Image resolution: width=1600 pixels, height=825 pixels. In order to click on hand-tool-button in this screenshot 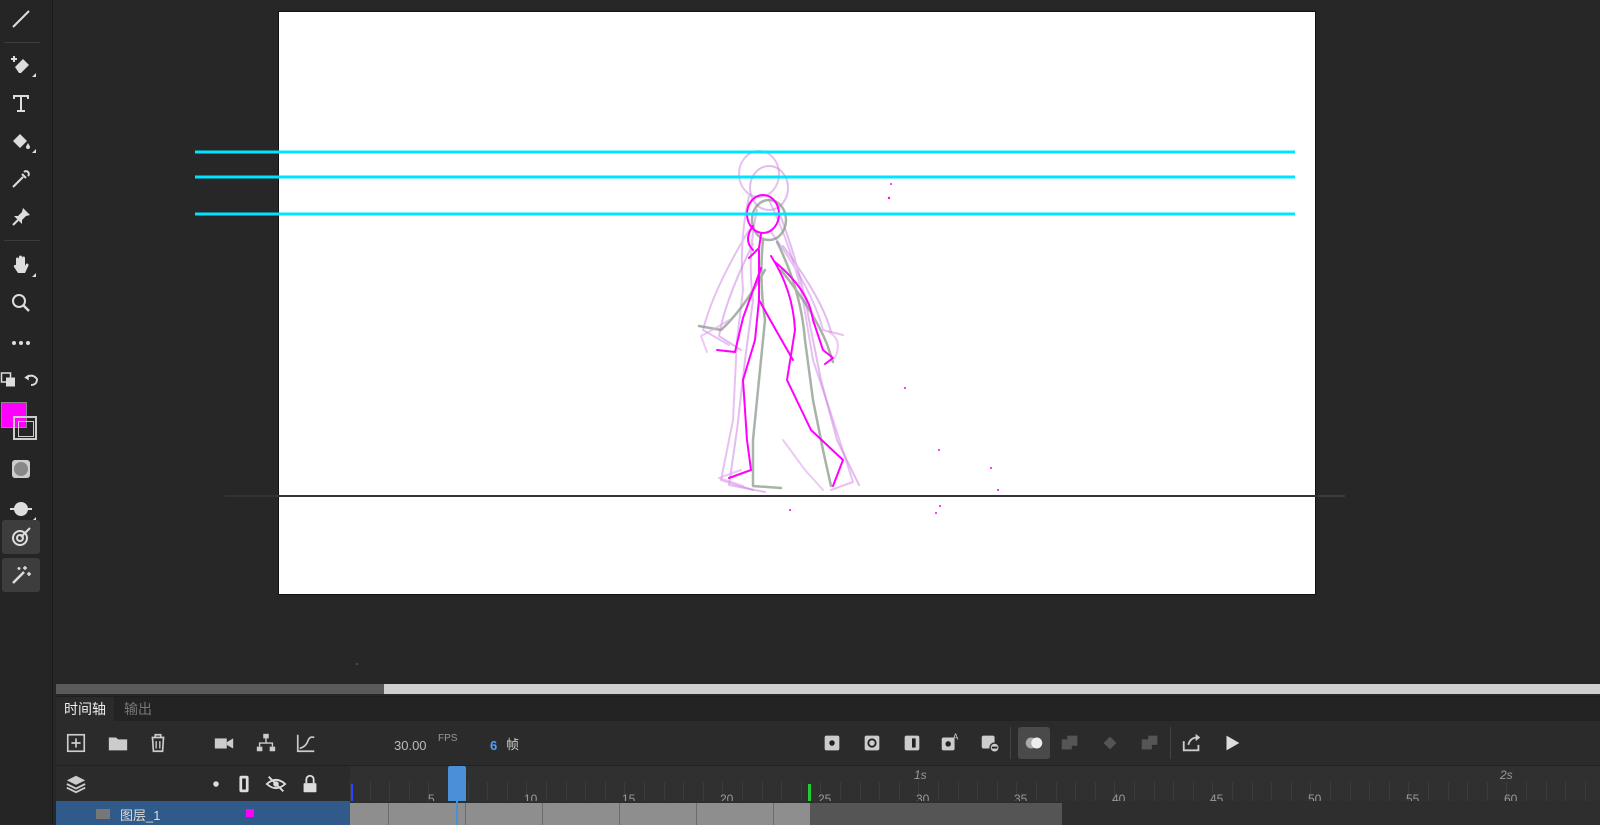, I will do `click(21, 265)`.